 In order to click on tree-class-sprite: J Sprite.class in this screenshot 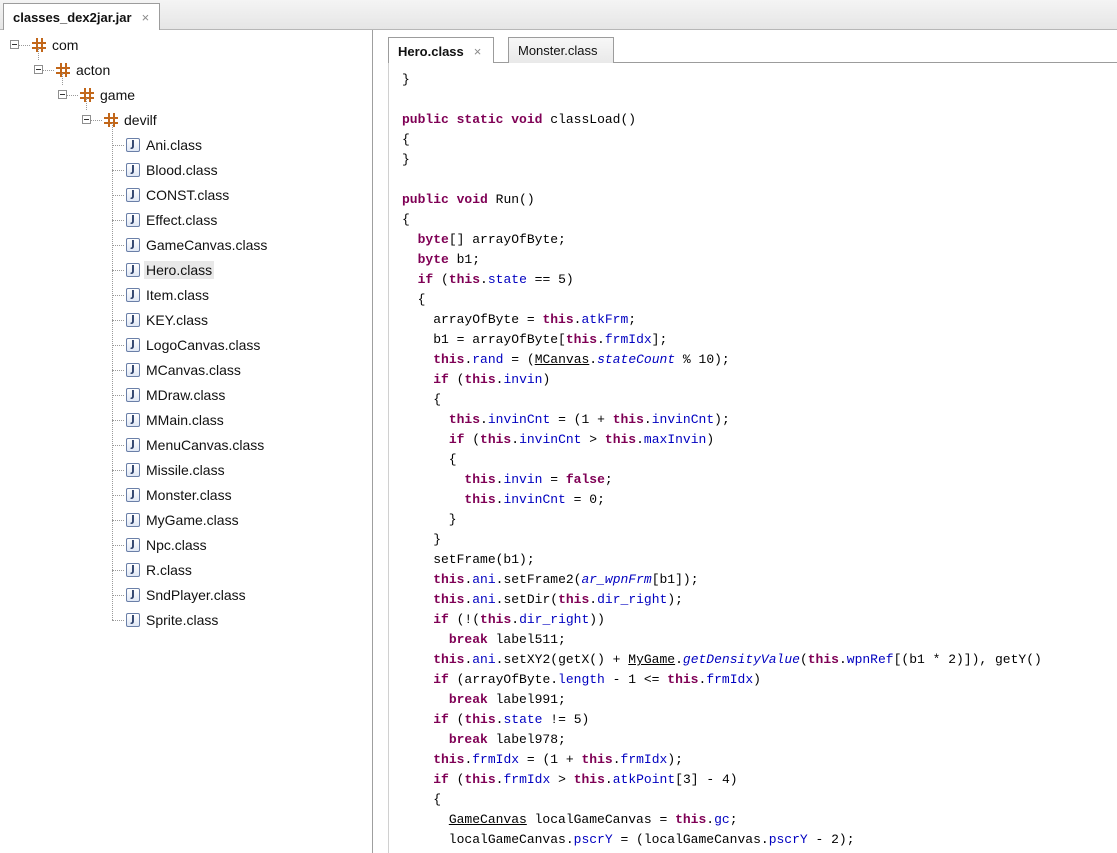, I will do `click(172, 620)`.